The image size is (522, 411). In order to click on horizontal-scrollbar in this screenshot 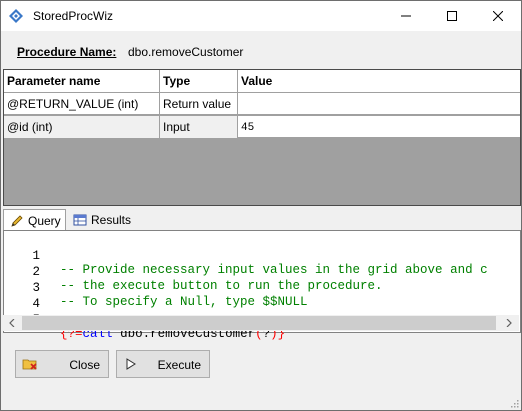, I will do `click(261, 323)`.